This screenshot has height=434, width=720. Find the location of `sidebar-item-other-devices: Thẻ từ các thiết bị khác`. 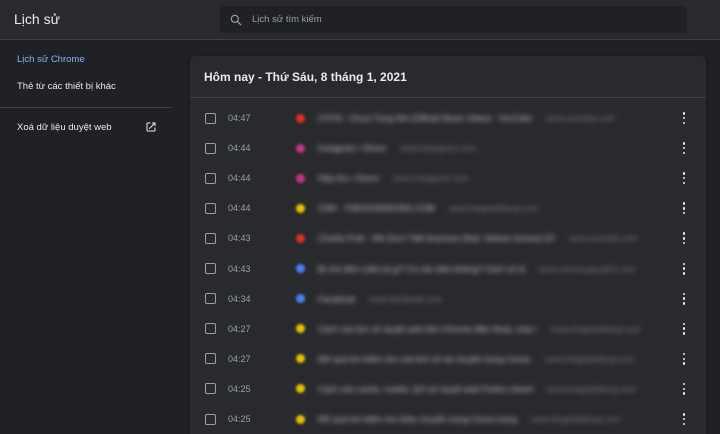

sidebar-item-other-devices: Thẻ từ các thiết bị khác is located at coordinates (66, 86).